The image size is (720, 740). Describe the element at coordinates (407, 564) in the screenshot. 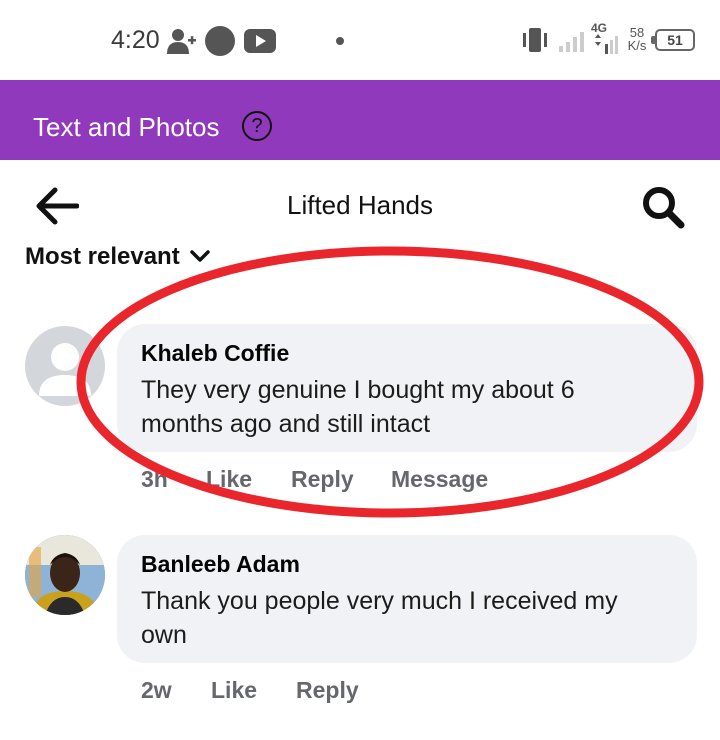

I see `comment-author: Banleeb Adam` at that location.